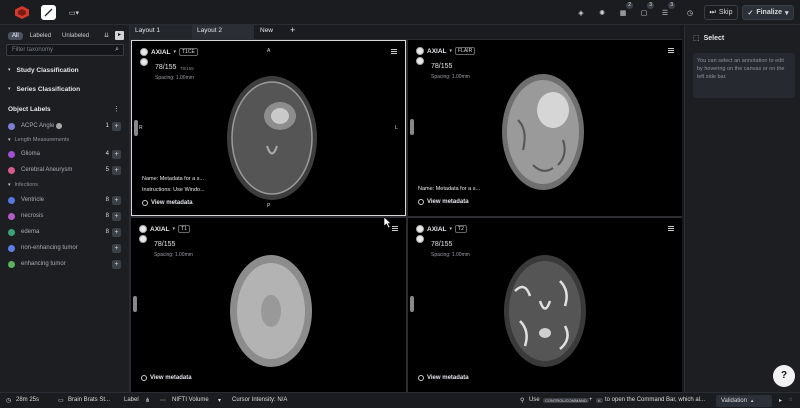 The height and width of the screenshot is (408, 800). Describe the element at coordinates (690, 12) in the screenshot. I see `history-icon: ◷` at that location.